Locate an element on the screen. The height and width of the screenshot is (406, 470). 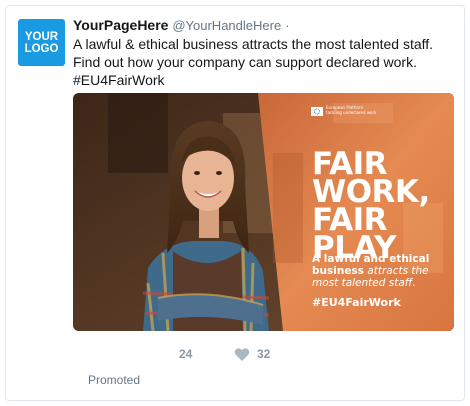
tweet-actions: 24 32 is located at coordinates (254, 356).